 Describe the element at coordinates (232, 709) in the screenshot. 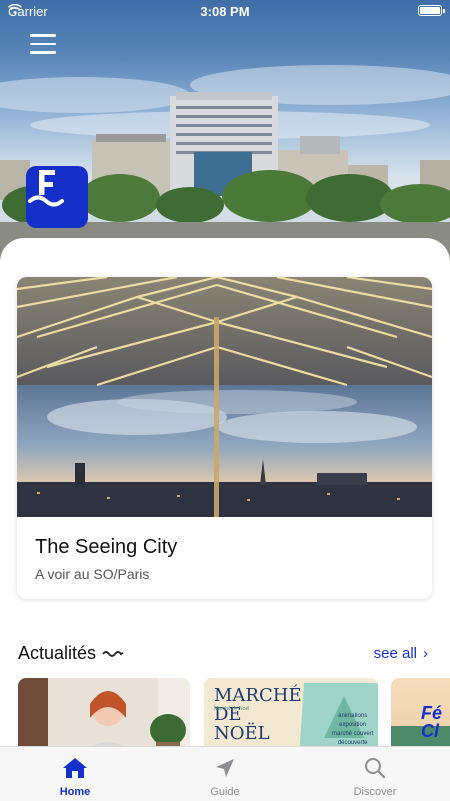

I see `poster-subline: Marché de Noël` at that location.